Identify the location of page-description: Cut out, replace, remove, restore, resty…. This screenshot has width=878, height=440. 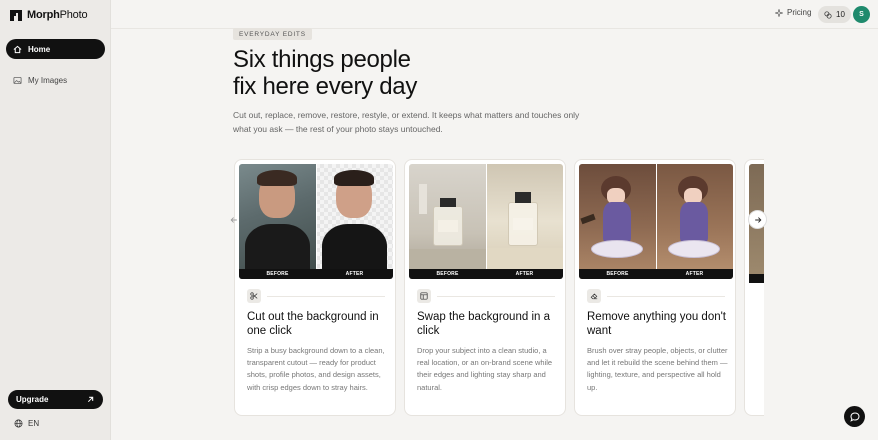
(406, 122).